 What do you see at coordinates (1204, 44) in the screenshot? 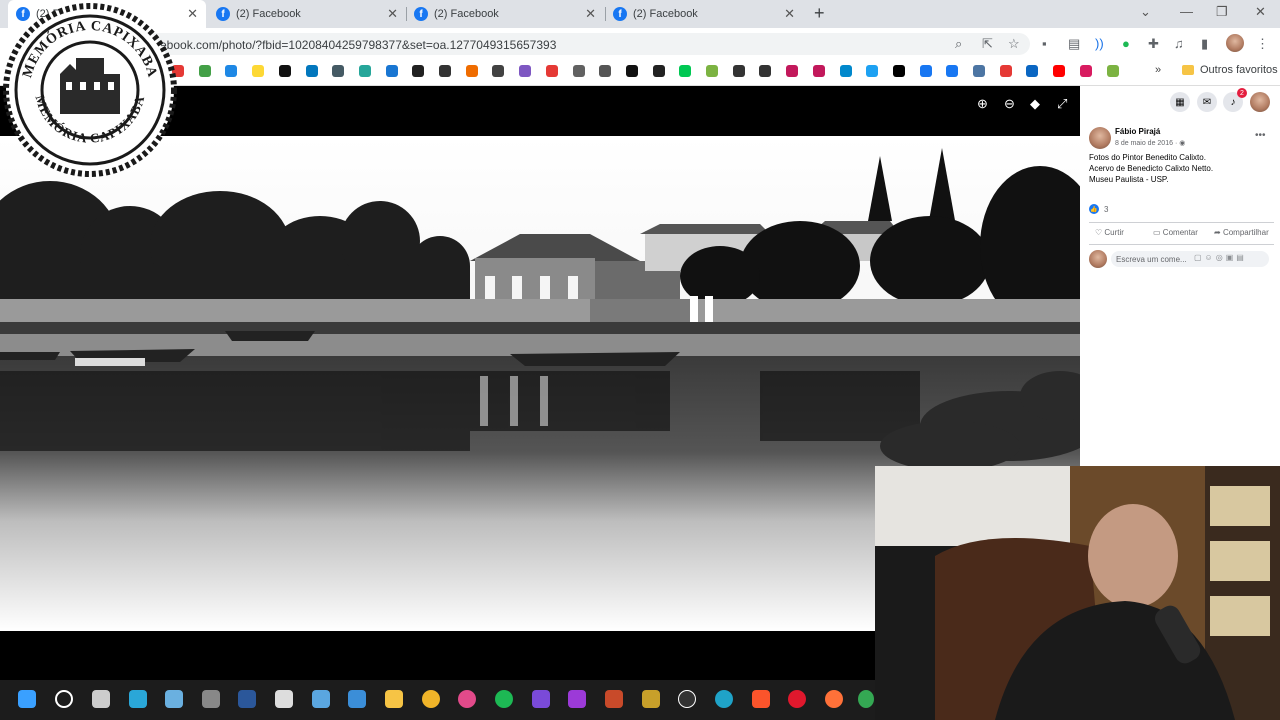
I see `side-panel-icon: ▮` at bounding box center [1204, 44].